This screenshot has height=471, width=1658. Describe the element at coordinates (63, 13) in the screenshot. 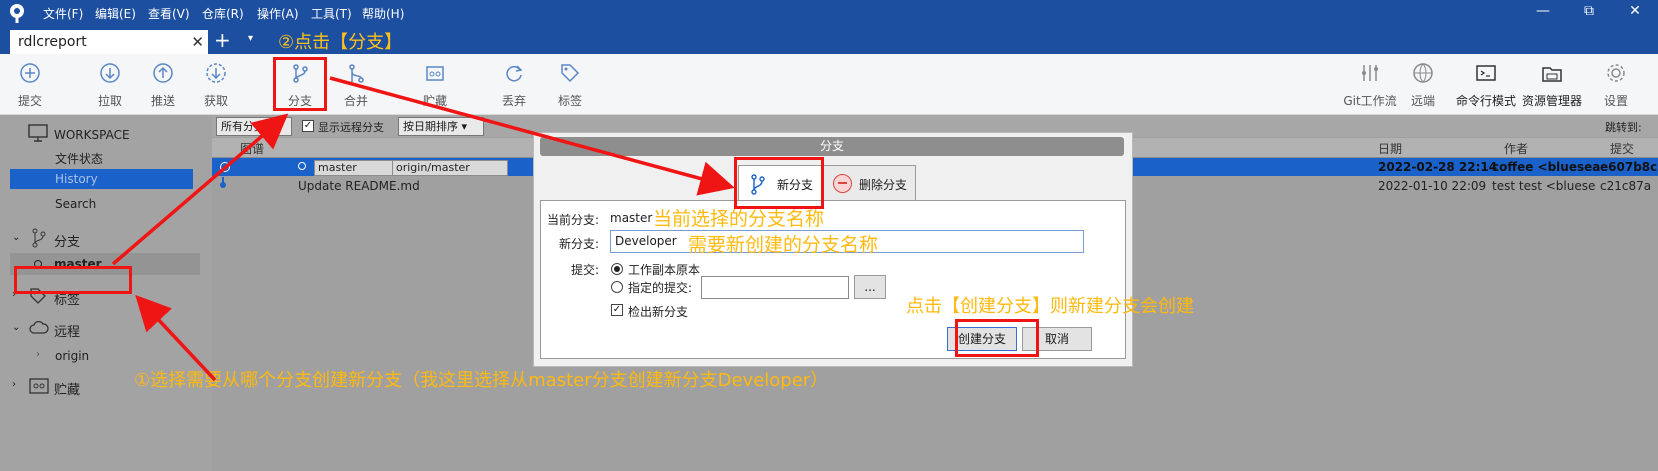

I see `menu-file: 文件(F)` at that location.